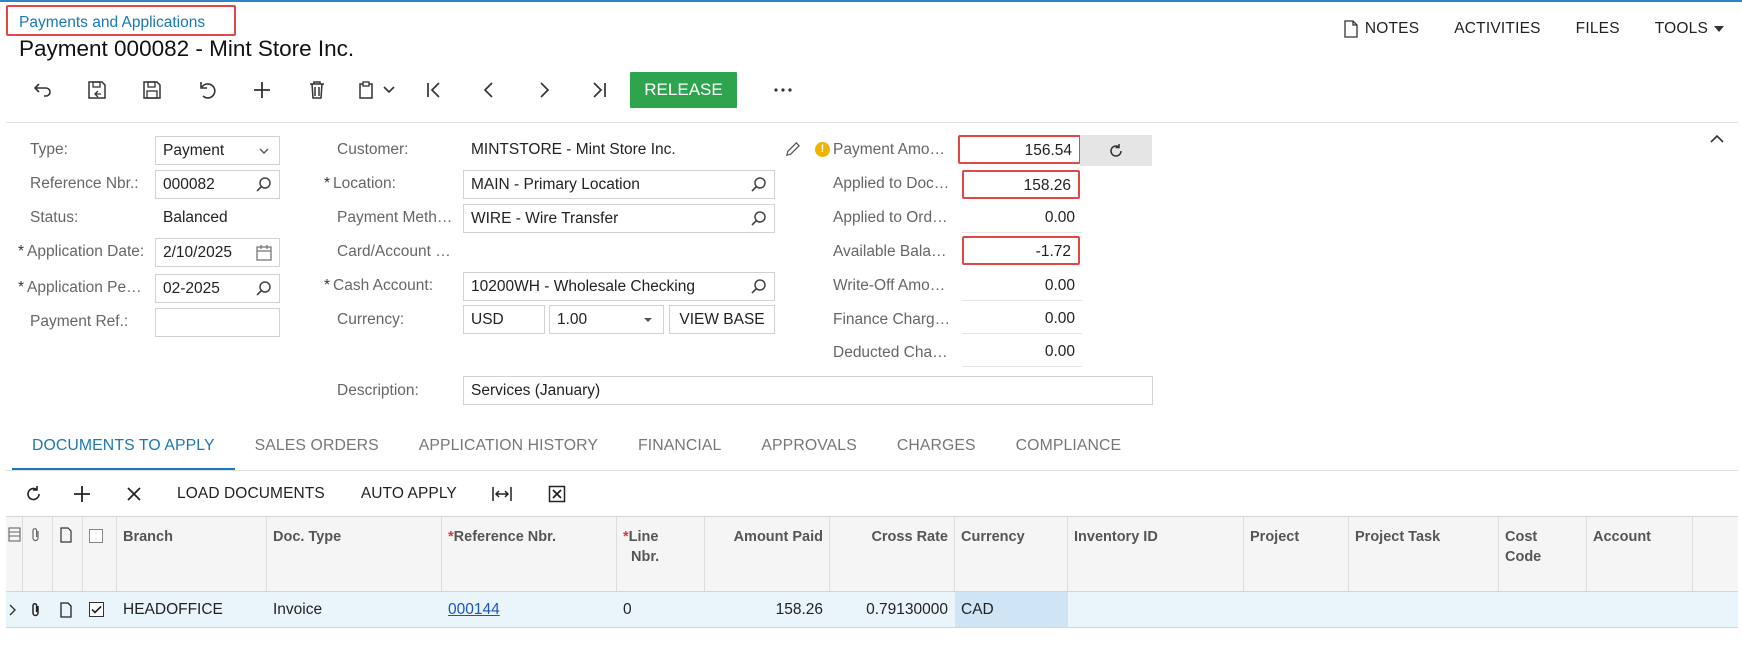 The width and height of the screenshot is (1742, 647). What do you see at coordinates (1296, 609) in the screenshot?
I see `project-cell` at bounding box center [1296, 609].